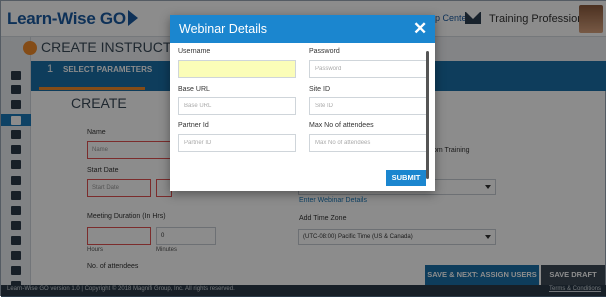  What do you see at coordinates (368, 69) in the screenshot?
I see `password-input` at bounding box center [368, 69].